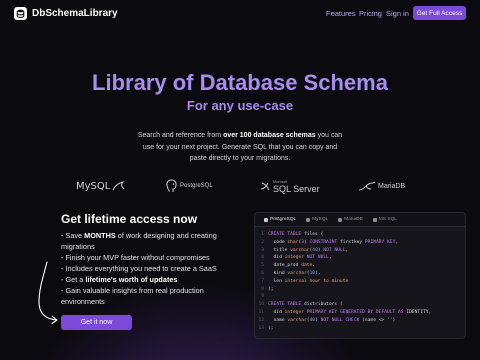 This screenshot has width=480, height=360. What do you see at coordinates (262, 297) in the screenshot?
I see `line-number: 9` at bounding box center [262, 297].